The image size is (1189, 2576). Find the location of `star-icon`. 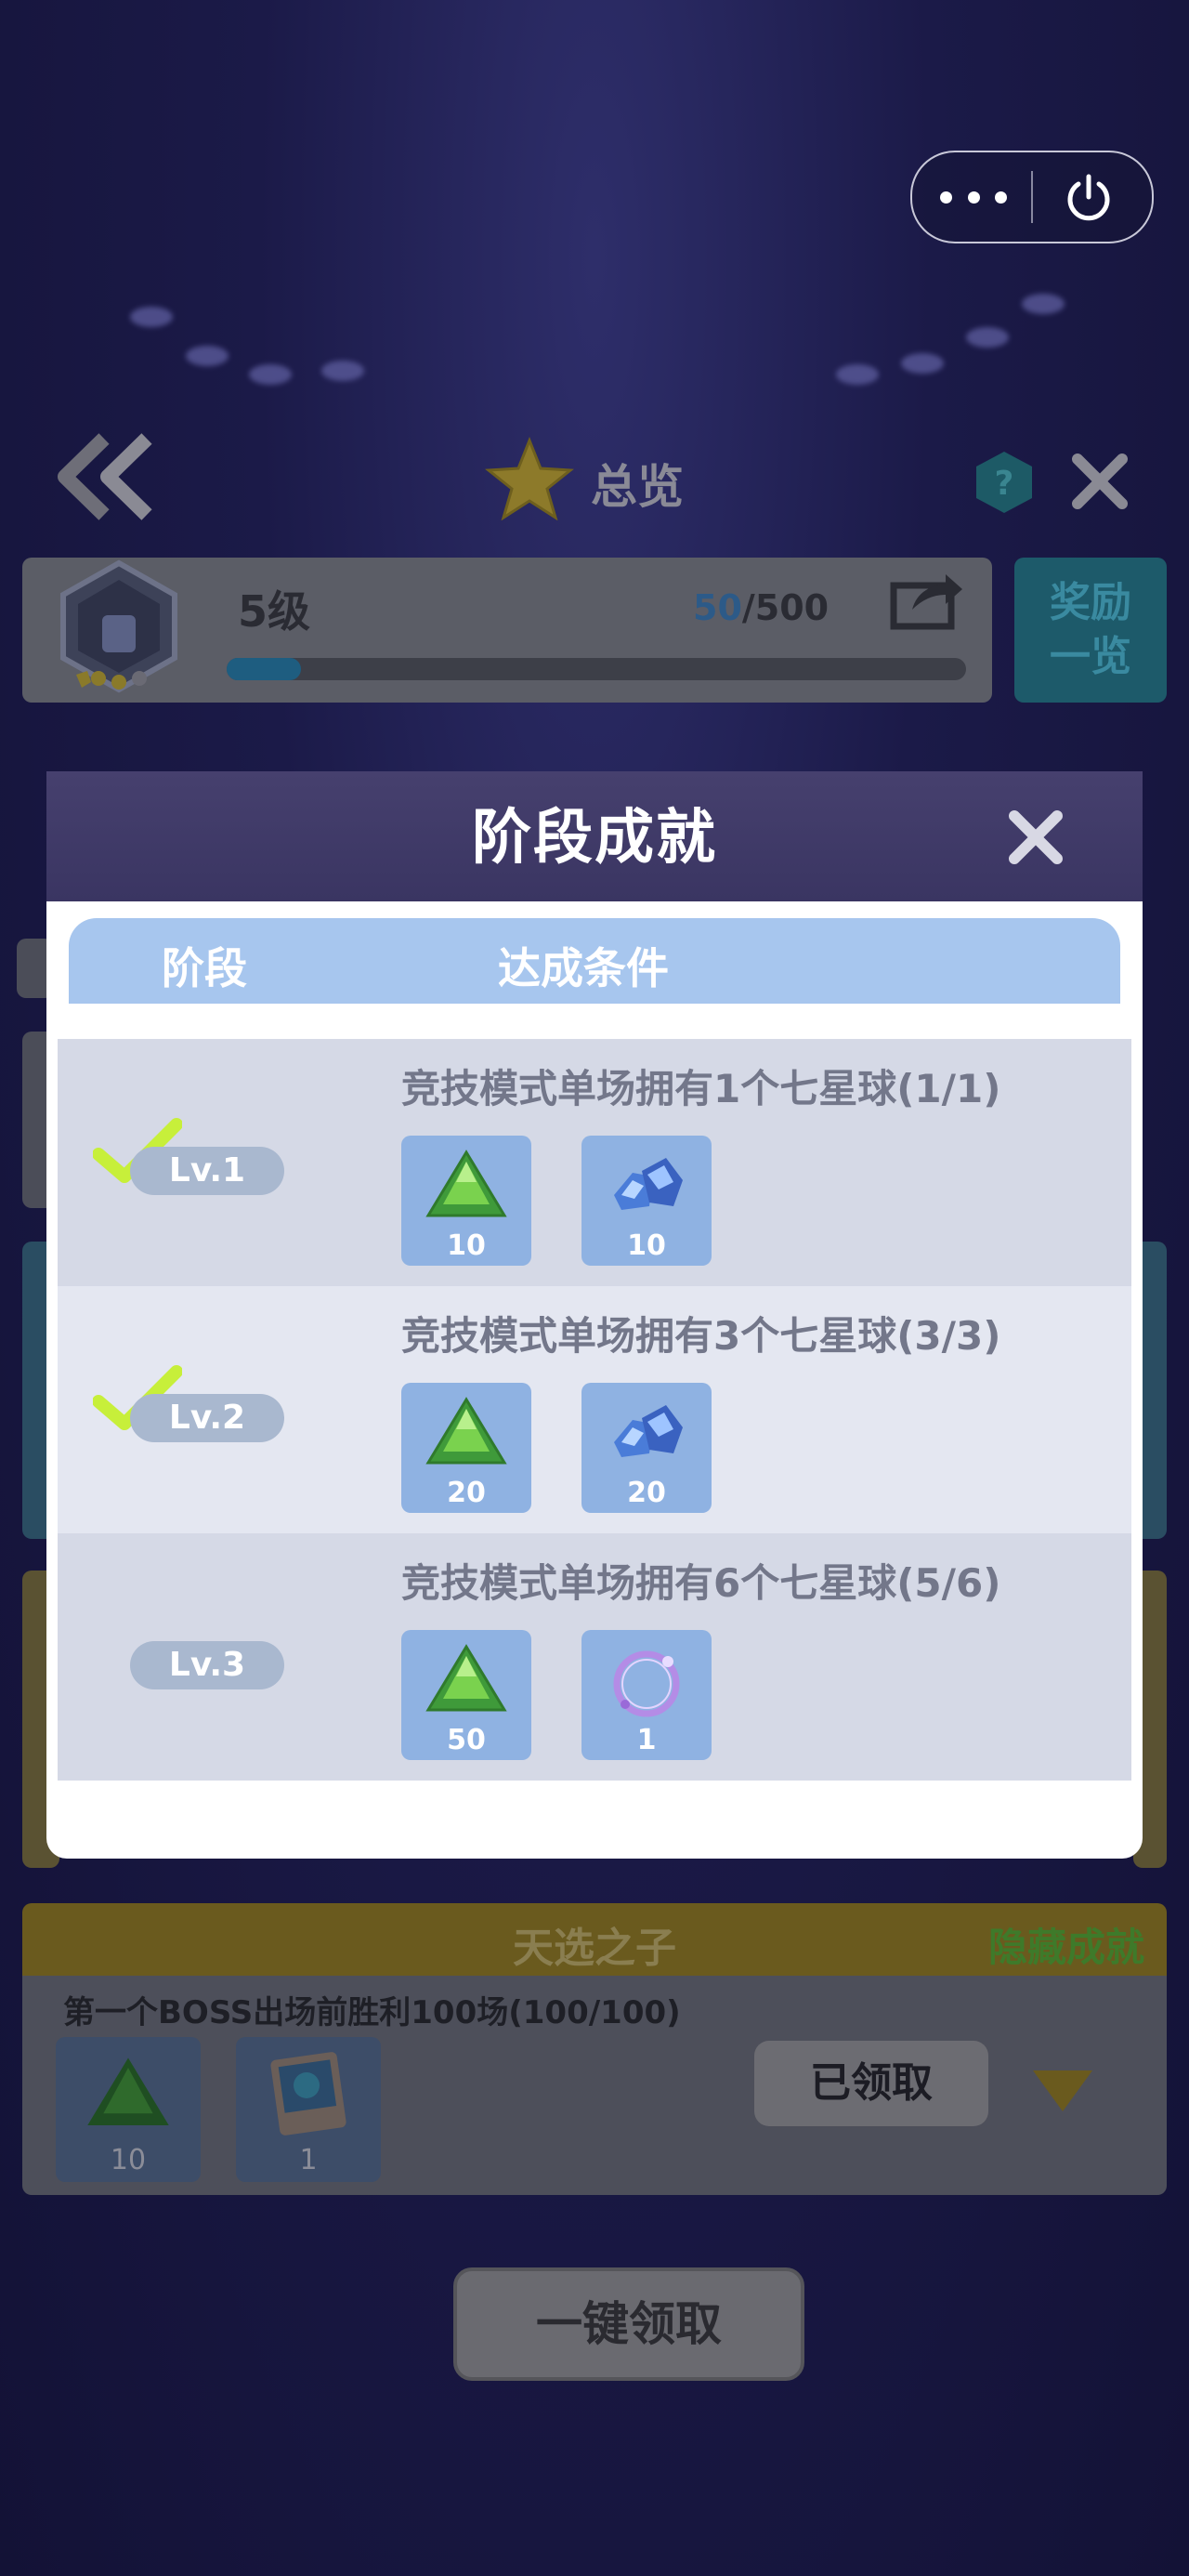

star-icon is located at coordinates (529, 478).